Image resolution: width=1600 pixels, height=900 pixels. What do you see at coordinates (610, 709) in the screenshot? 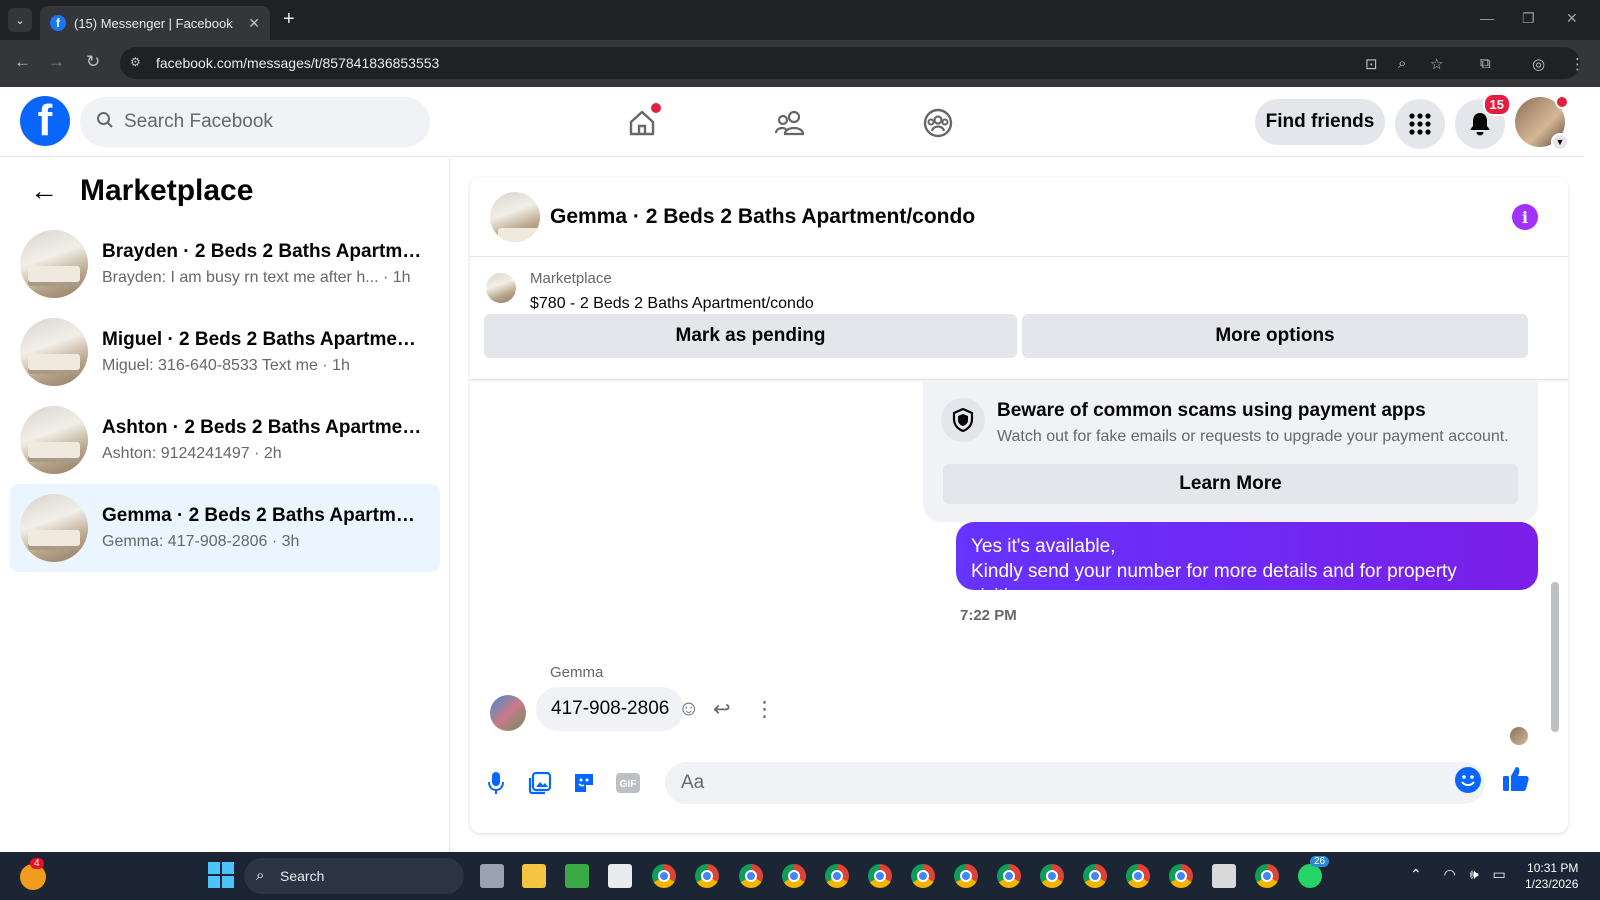
I see `received-message-bubble: 417-908-2806` at bounding box center [610, 709].